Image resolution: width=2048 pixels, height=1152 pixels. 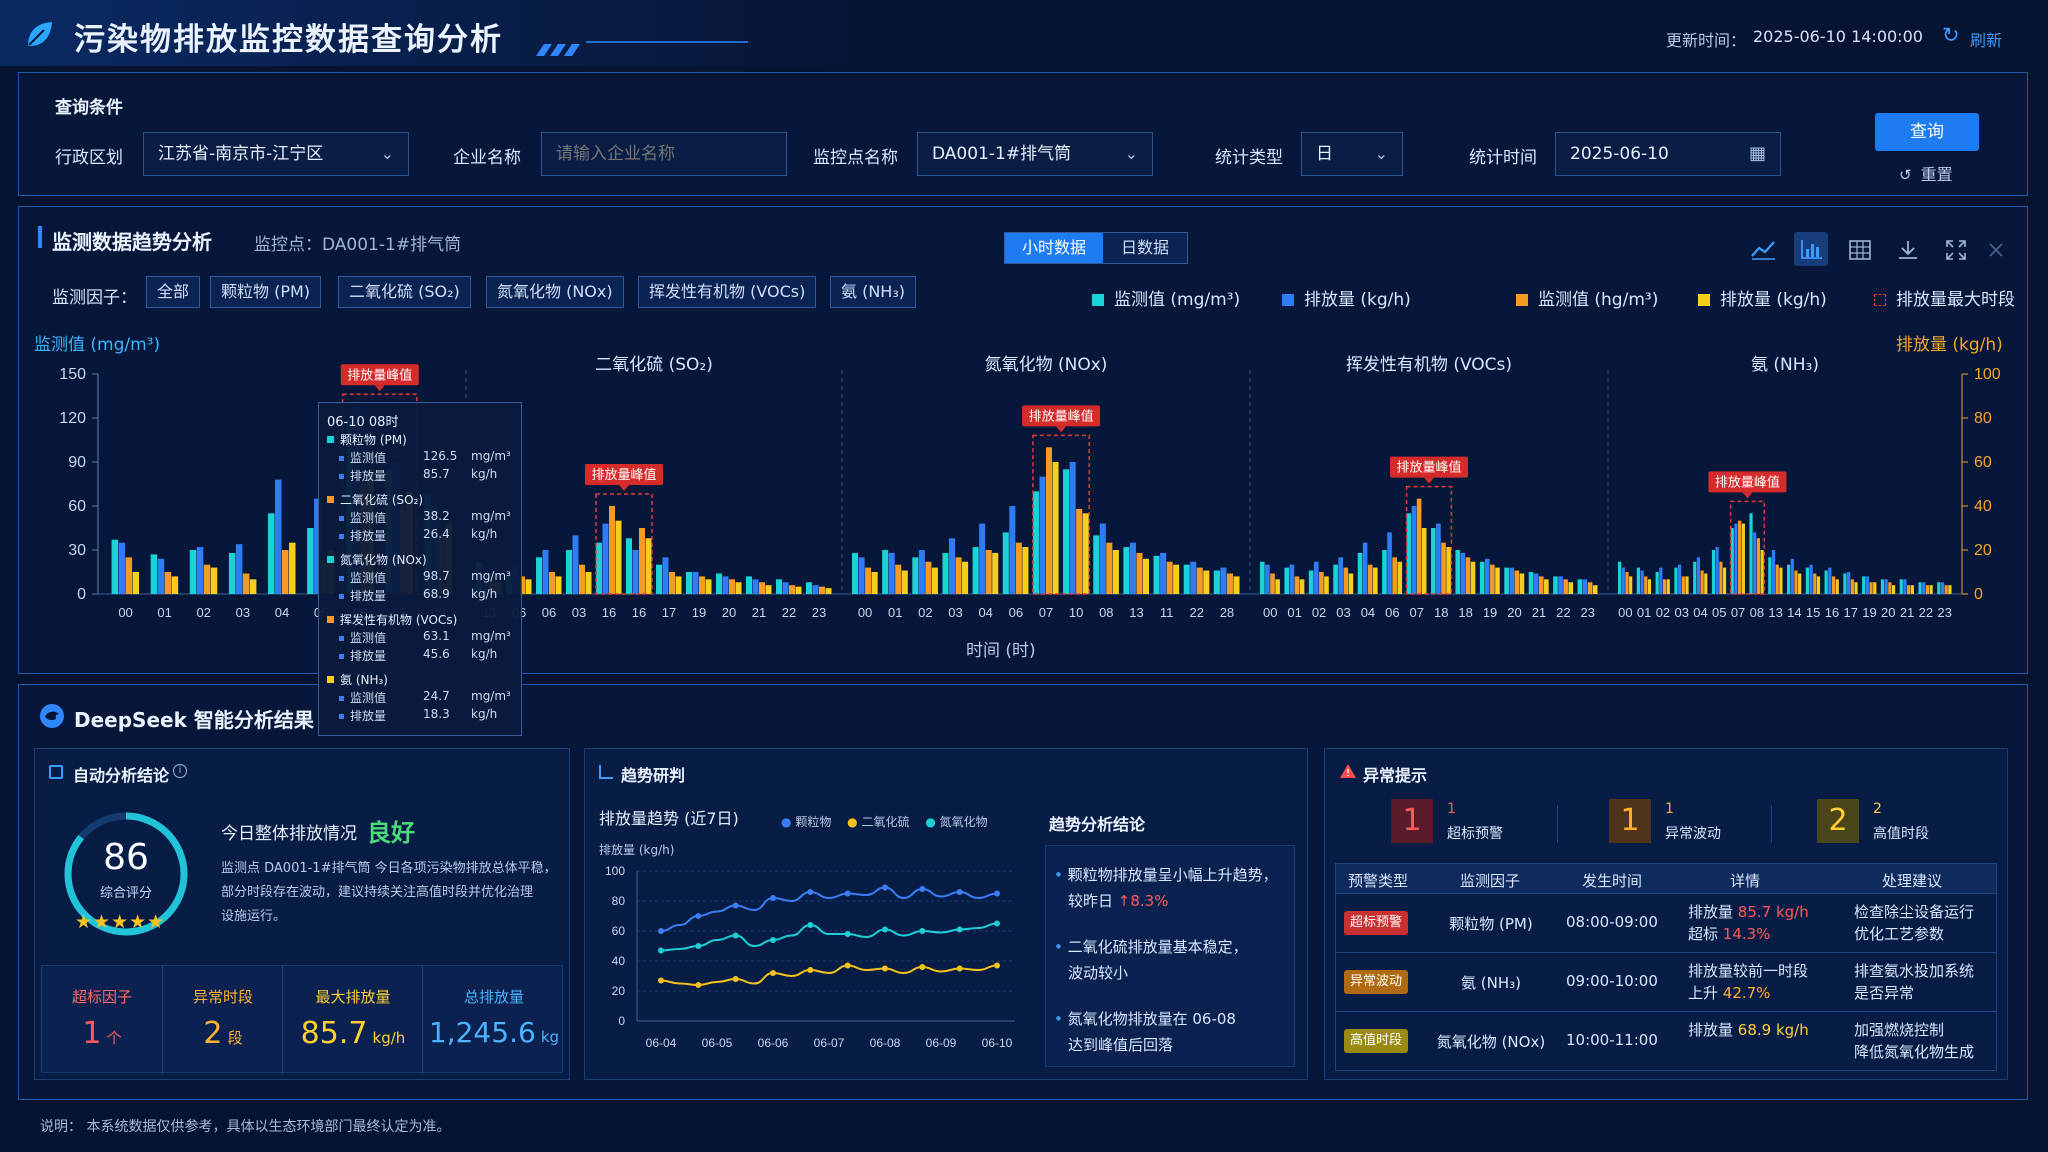 What do you see at coordinates (1983, 418) in the screenshot?
I see `y-right-tick-label: 80` at bounding box center [1983, 418].